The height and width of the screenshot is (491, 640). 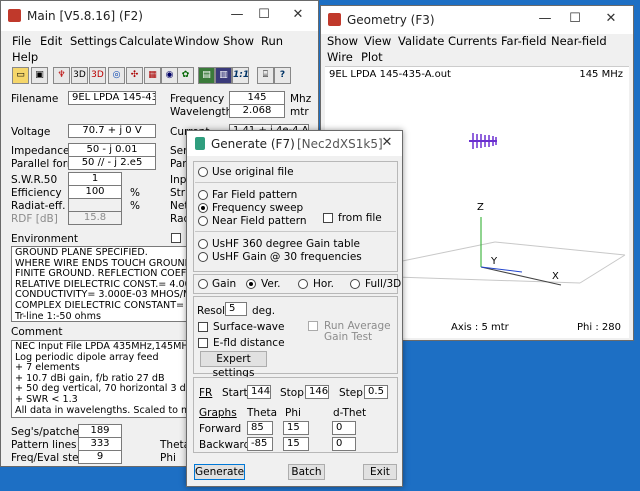 I want to click on gain-label: Gain, so click(x=224, y=284).